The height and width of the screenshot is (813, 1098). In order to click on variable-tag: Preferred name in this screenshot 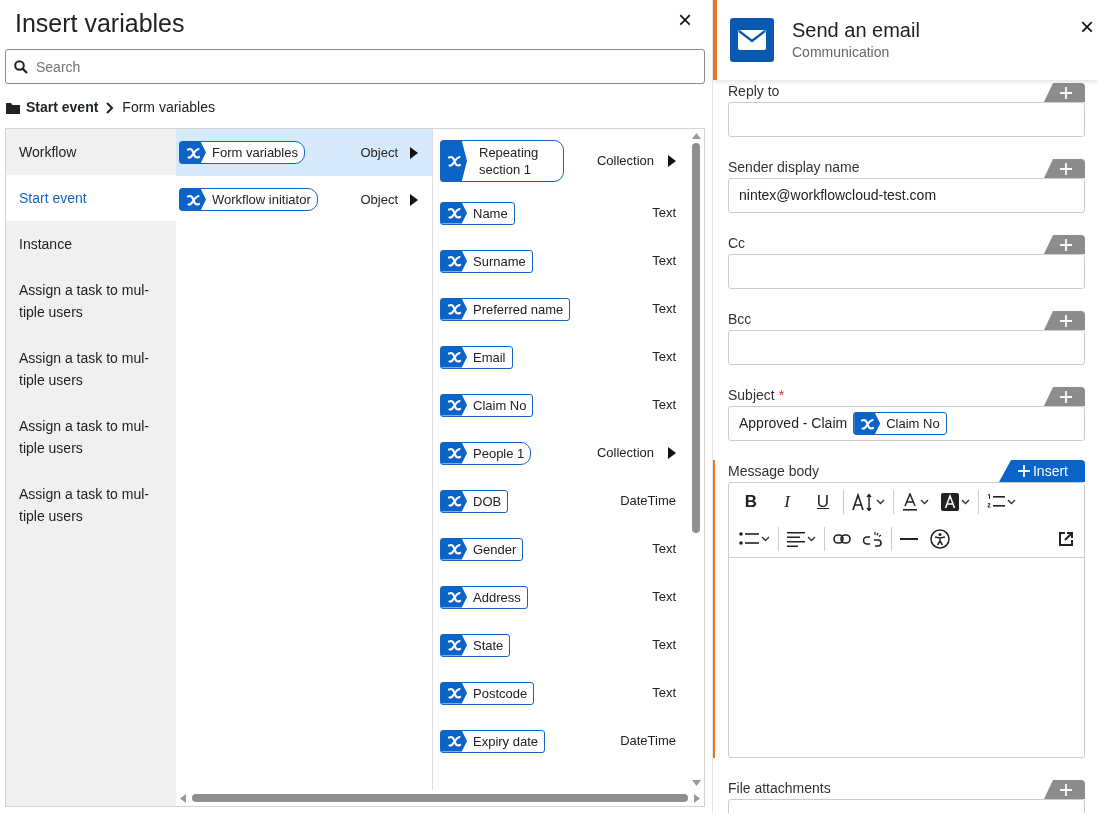, I will do `click(505, 309)`.